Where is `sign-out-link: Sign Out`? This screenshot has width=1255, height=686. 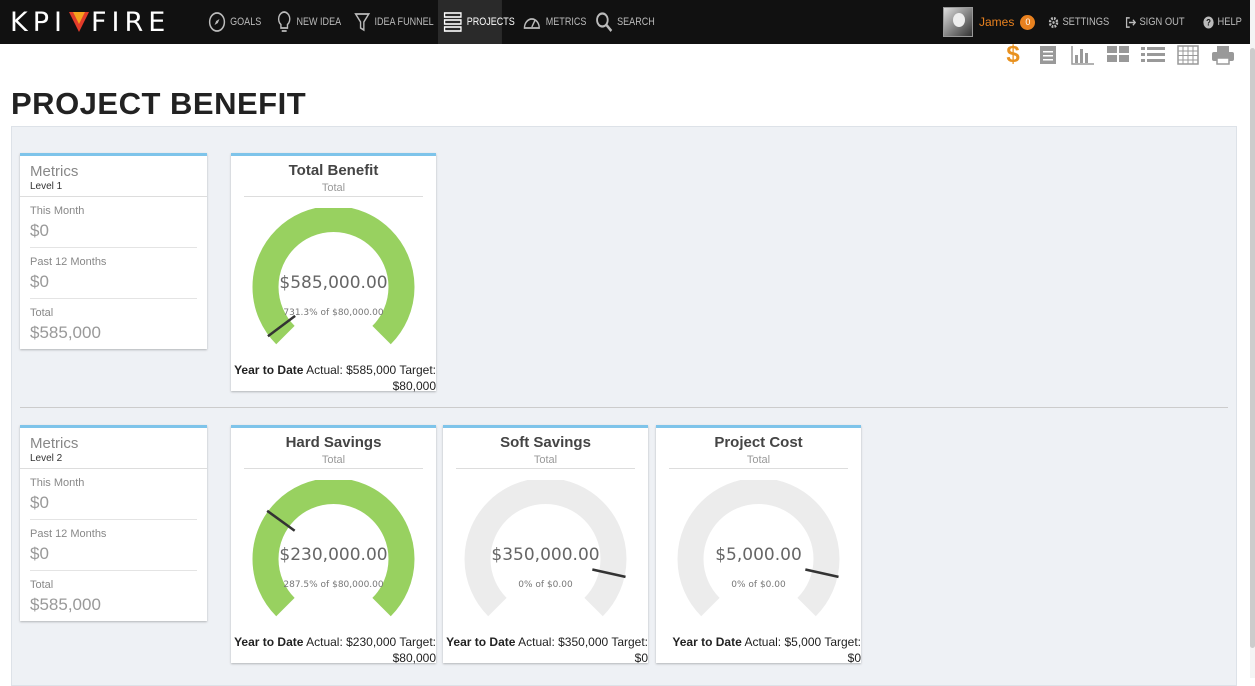
sign-out-link: Sign Out is located at coordinates (1155, 22).